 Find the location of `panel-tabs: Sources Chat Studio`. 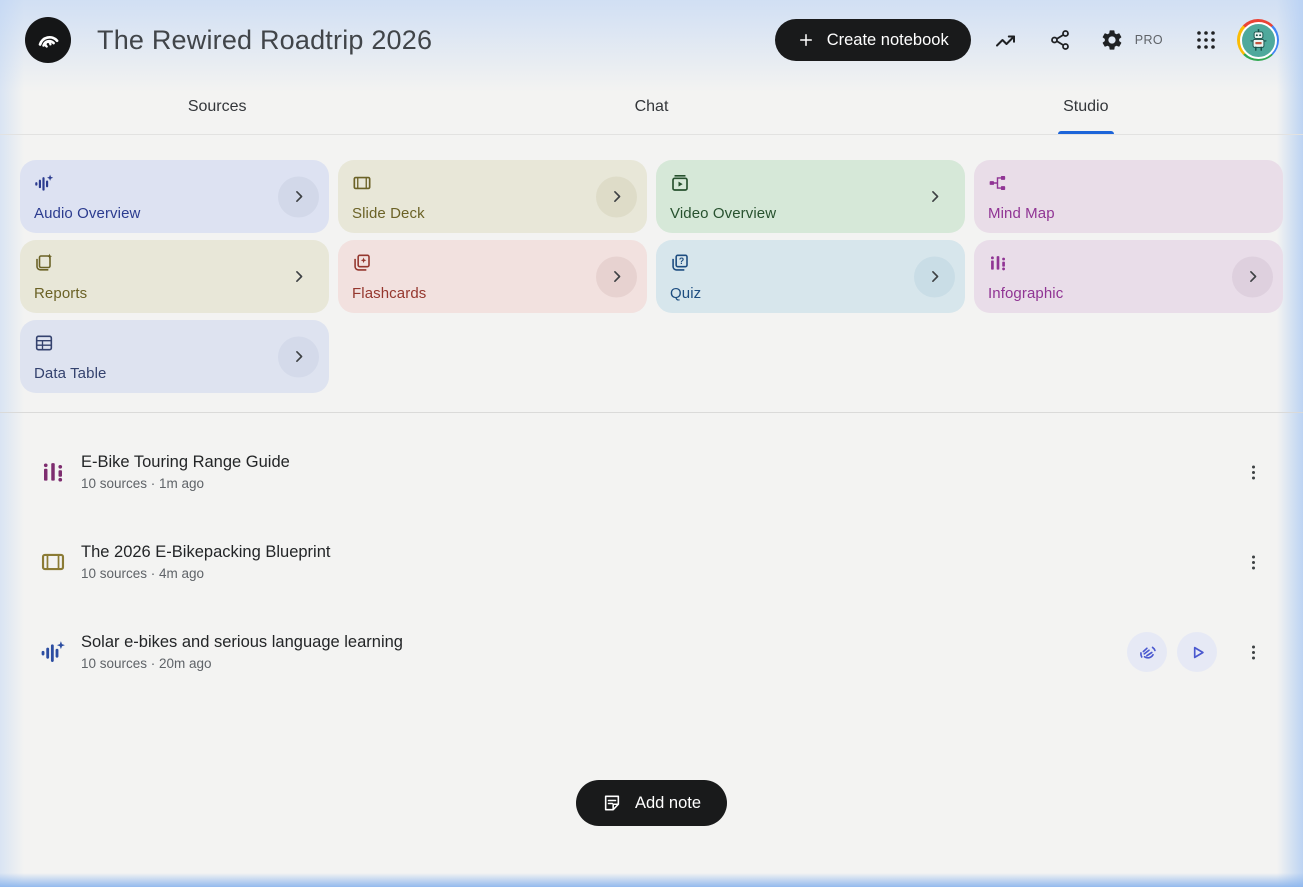

panel-tabs: Sources Chat Studio is located at coordinates (651, 107).